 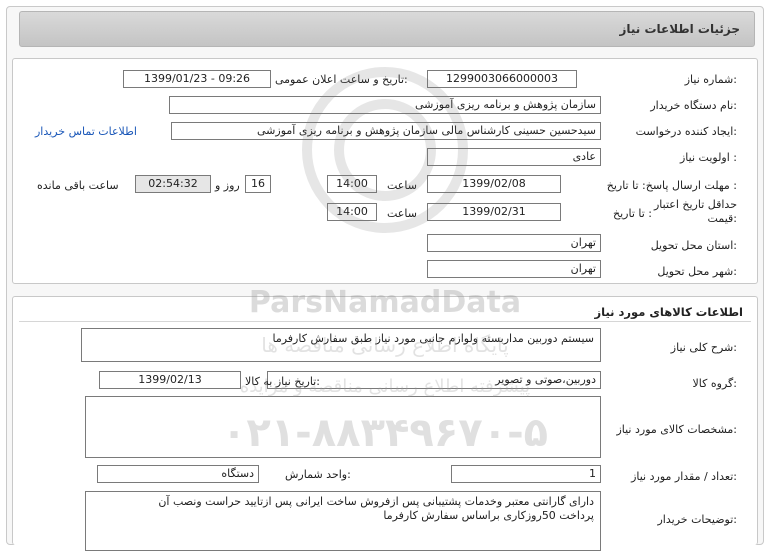 What do you see at coordinates (197, 79) in the screenshot?
I see `announce-datetime-field: 1399/01/23 - 09:26` at bounding box center [197, 79].